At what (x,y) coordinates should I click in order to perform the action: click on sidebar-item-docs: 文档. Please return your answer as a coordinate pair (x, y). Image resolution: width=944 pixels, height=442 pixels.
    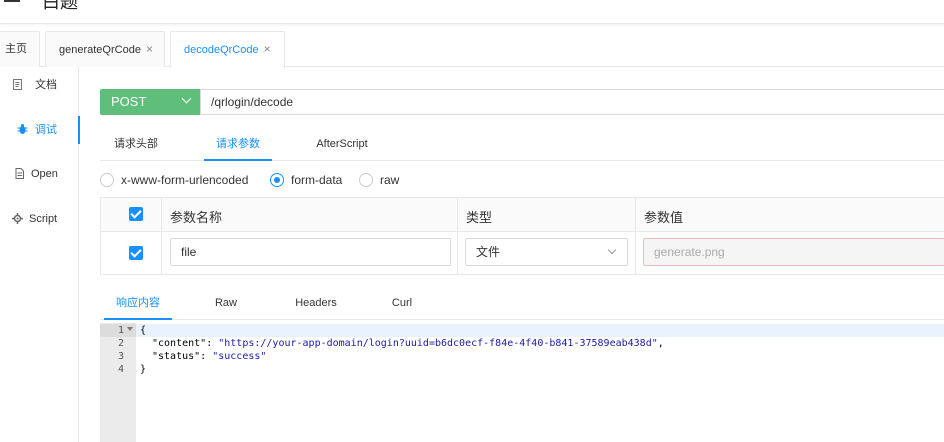
    Looking at the image, I should click on (39, 85).